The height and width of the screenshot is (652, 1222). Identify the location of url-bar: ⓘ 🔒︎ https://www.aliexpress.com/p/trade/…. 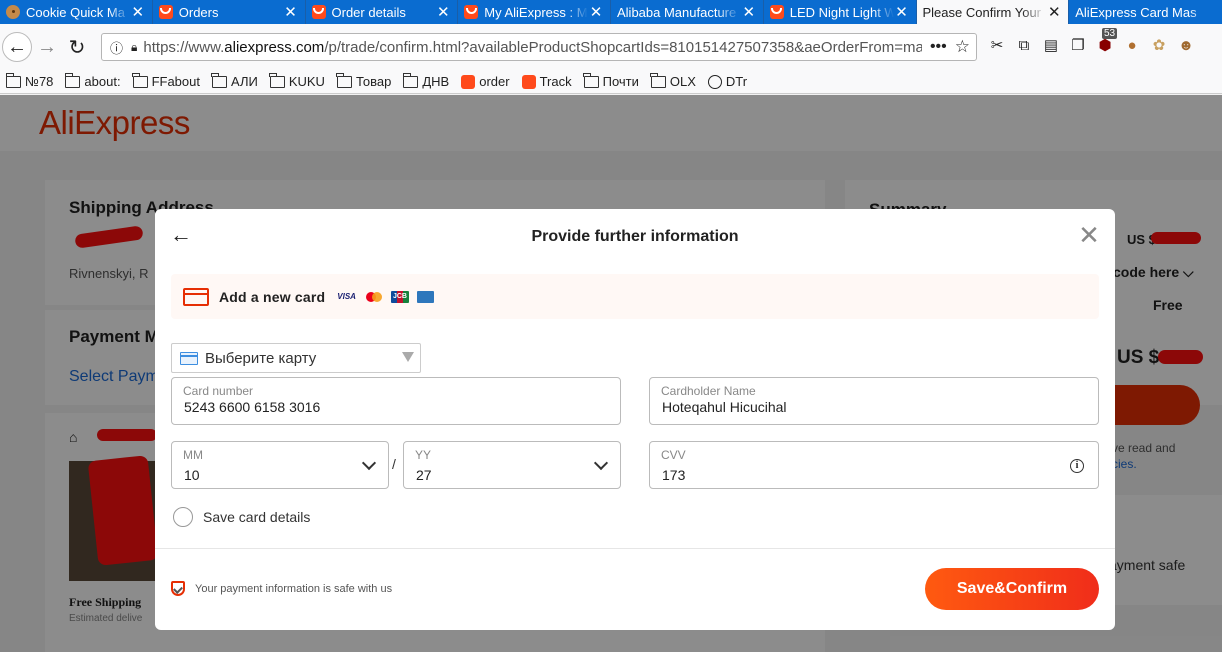
(539, 47).